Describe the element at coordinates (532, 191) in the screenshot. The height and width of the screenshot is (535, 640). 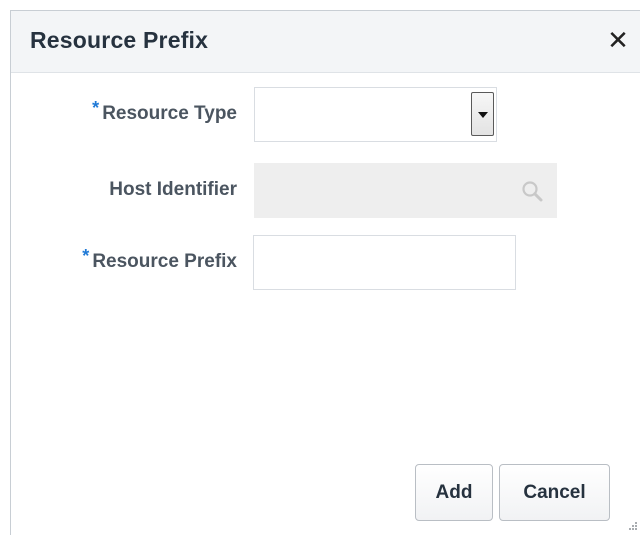
I see `search-icon` at that location.